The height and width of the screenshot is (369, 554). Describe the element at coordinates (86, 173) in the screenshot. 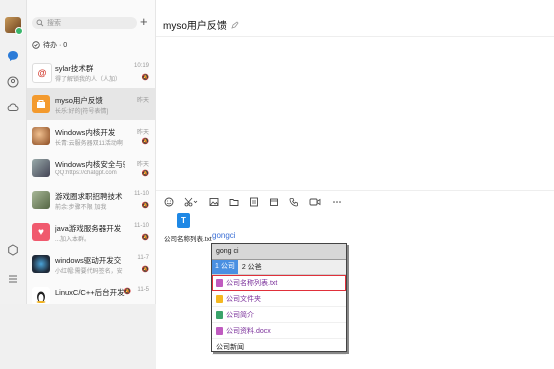

I see `session-preview: QQ:https://chatgpt.com` at that location.